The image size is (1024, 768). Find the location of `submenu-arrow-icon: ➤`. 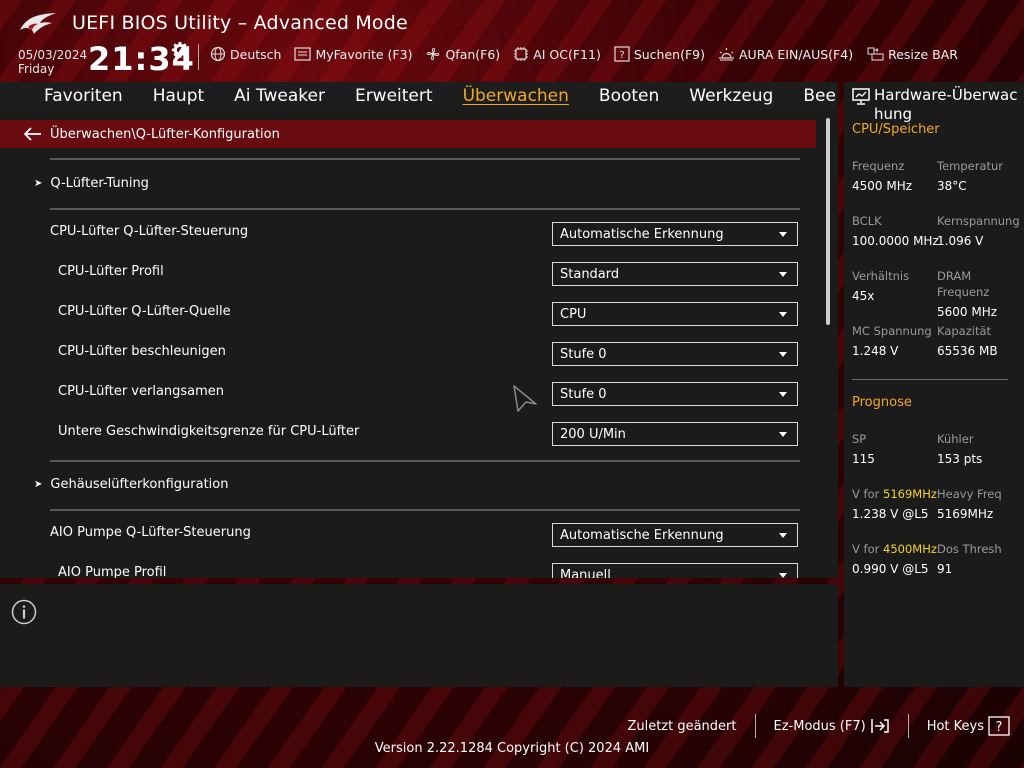

submenu-arrow-icon: ➤ is located at coordinates (38, 484).